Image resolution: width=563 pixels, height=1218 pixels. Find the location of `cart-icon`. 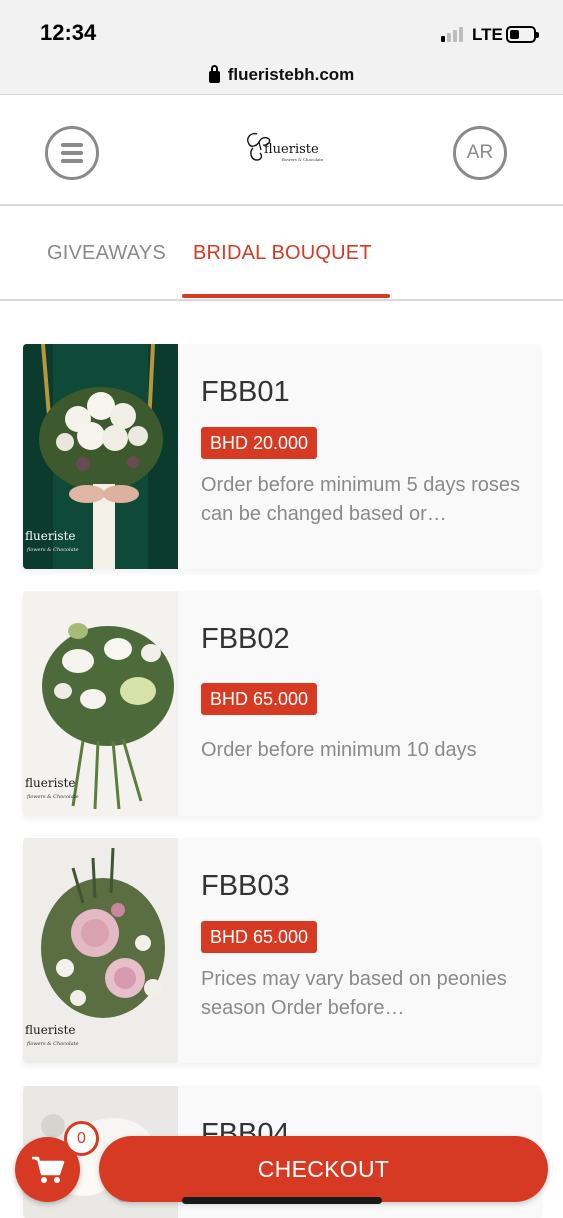

cart-icon is located at coordinates (47, 1169).